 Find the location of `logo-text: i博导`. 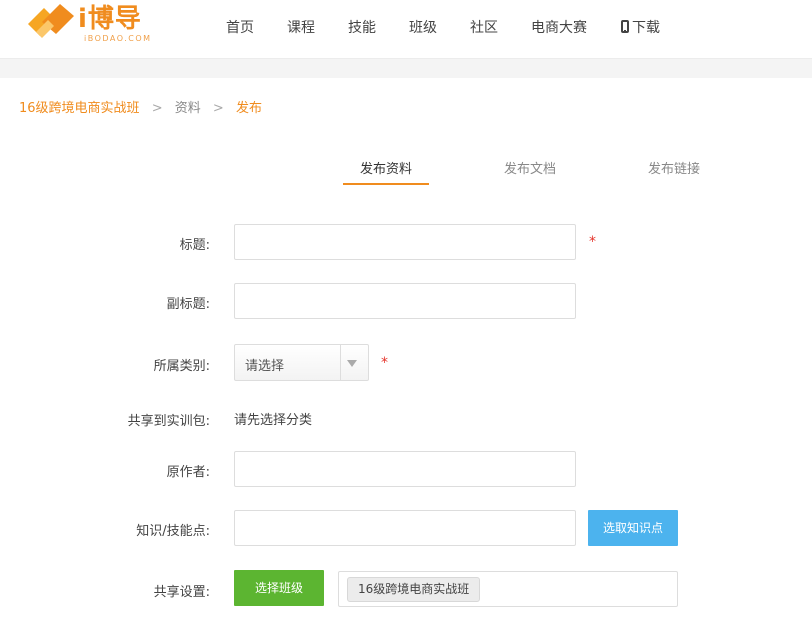

logo-text: i博导 is located at coordinates (110, 19).